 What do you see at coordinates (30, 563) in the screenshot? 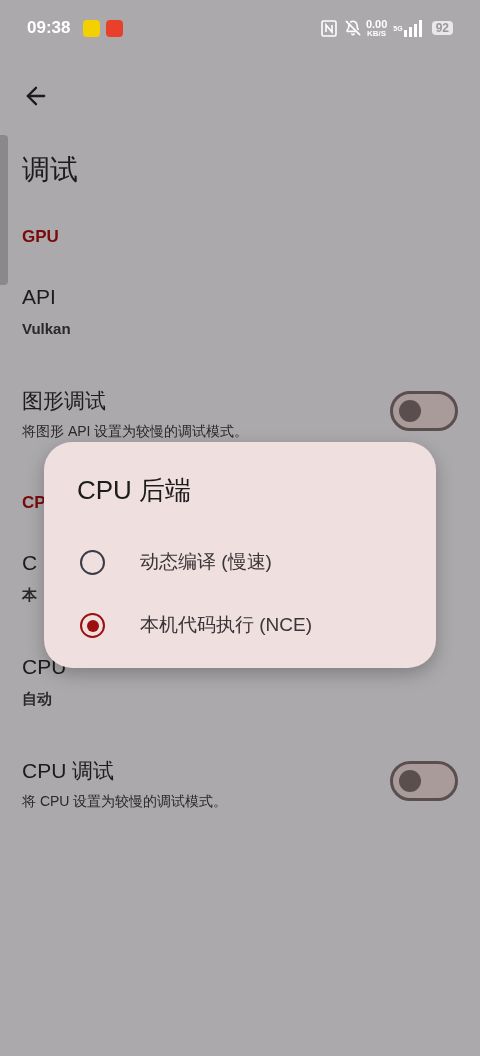
I see `setting-title: C` at bounding box center [30, 563].